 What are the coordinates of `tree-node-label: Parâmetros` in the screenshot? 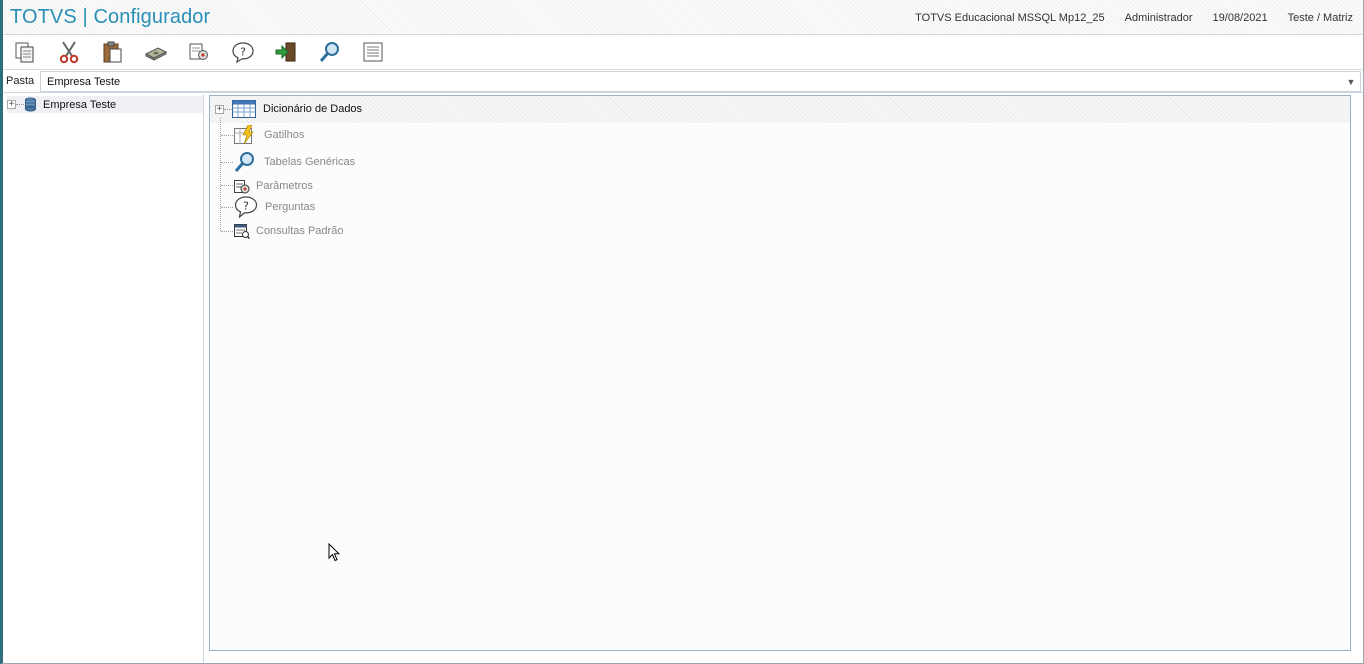 It's located at (284, 186).